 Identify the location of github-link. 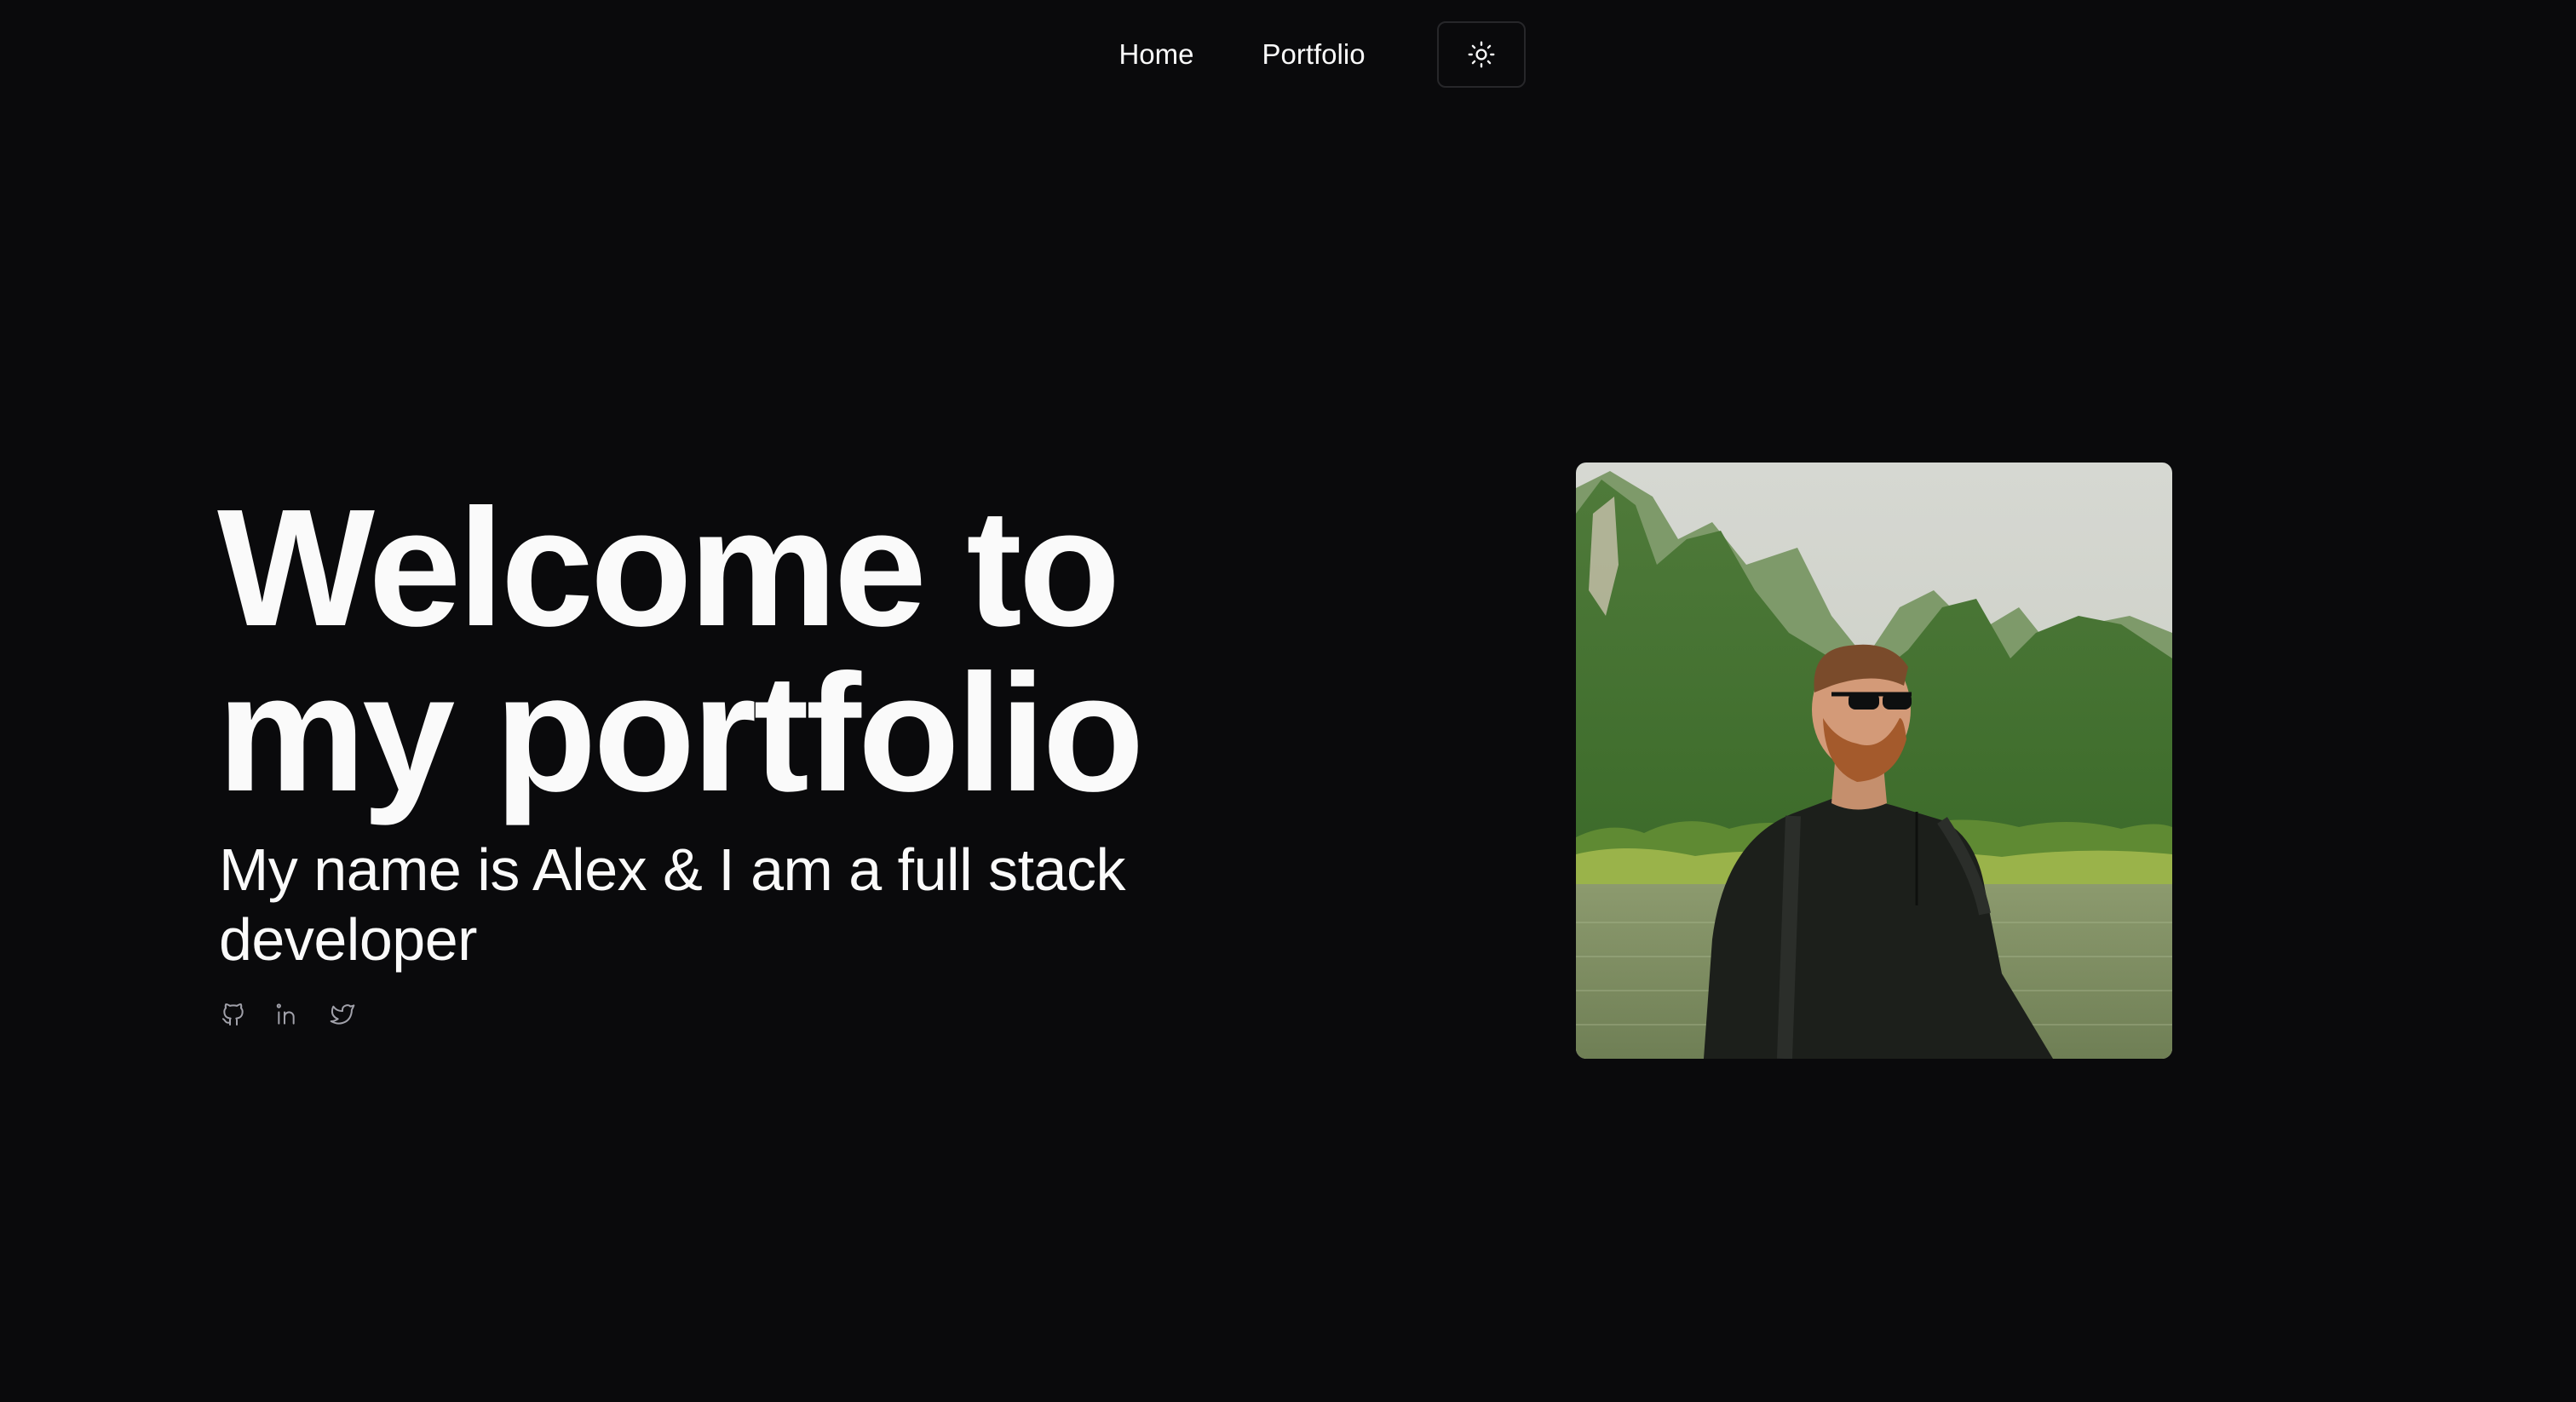
(234, 1014).